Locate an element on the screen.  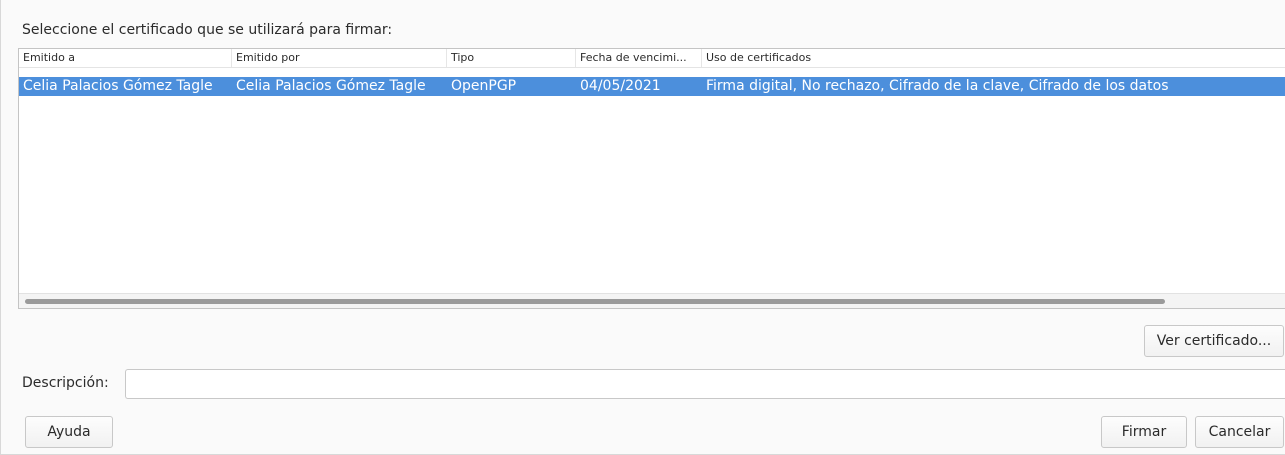
horizontal-scrollbar-thumb is located at coordinates (595, 301).